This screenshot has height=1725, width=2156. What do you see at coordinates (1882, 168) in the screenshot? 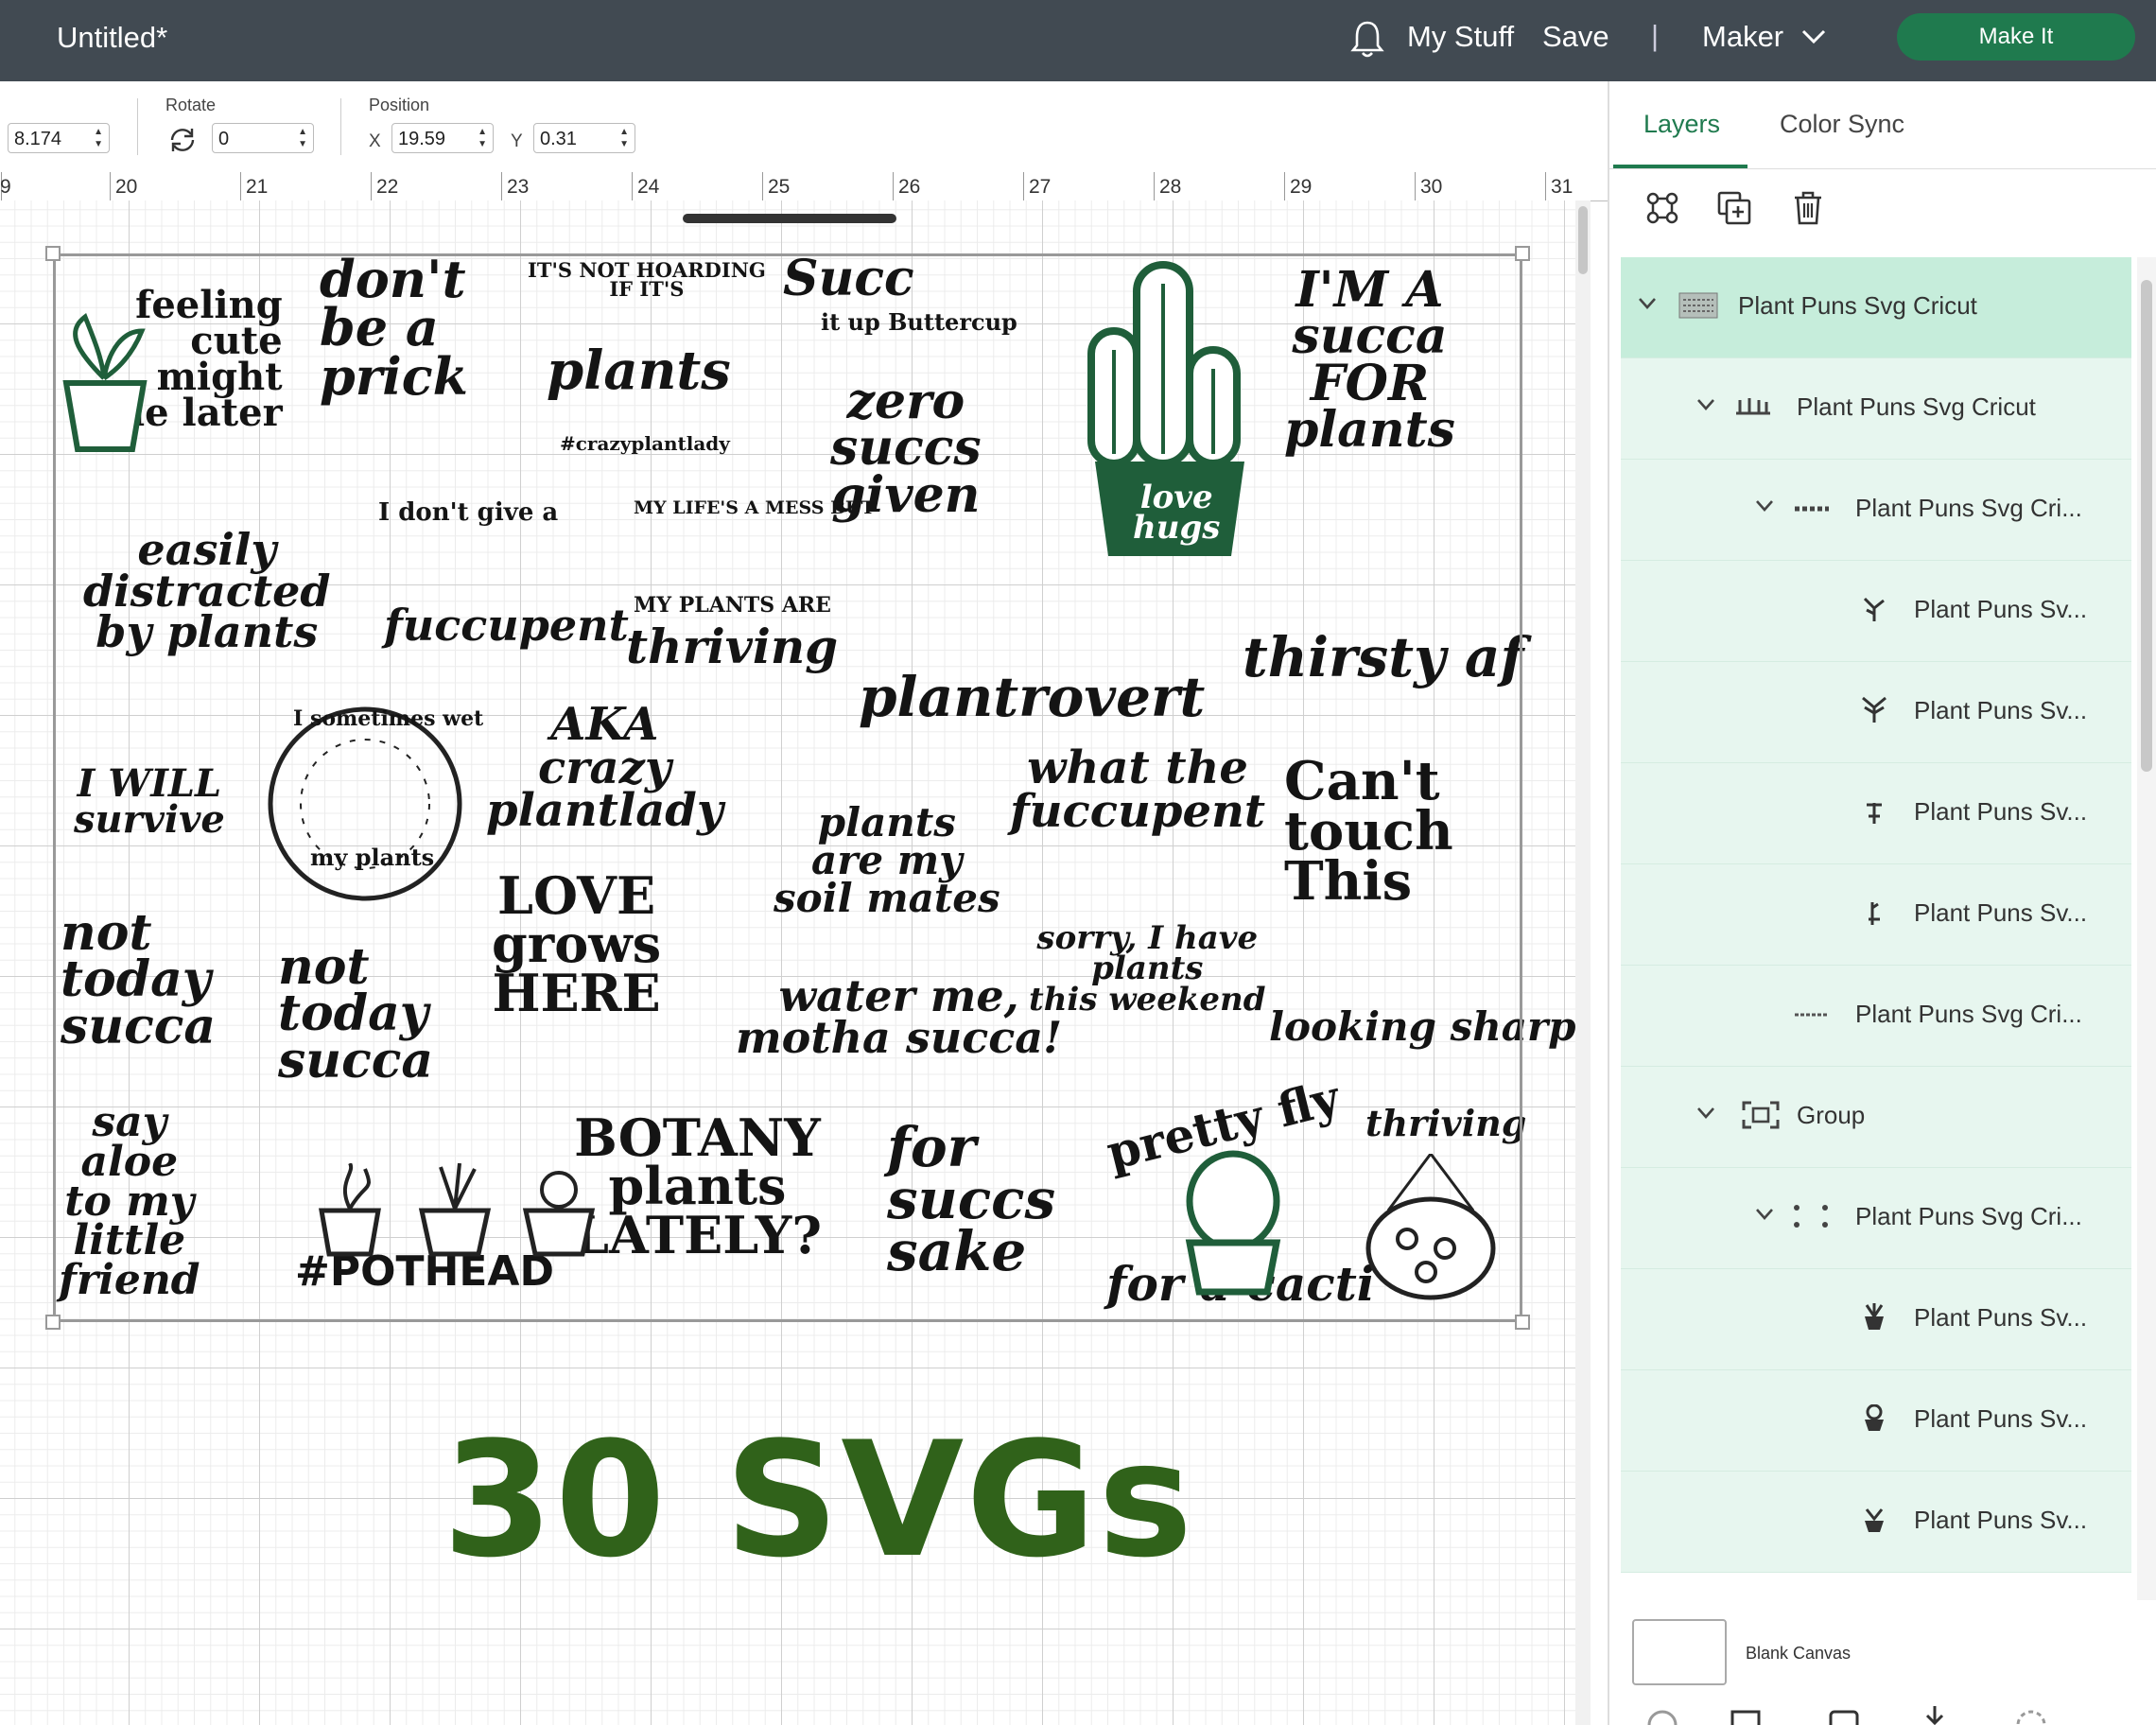
I see `panel-divider` at bounding box center [1882, 168].